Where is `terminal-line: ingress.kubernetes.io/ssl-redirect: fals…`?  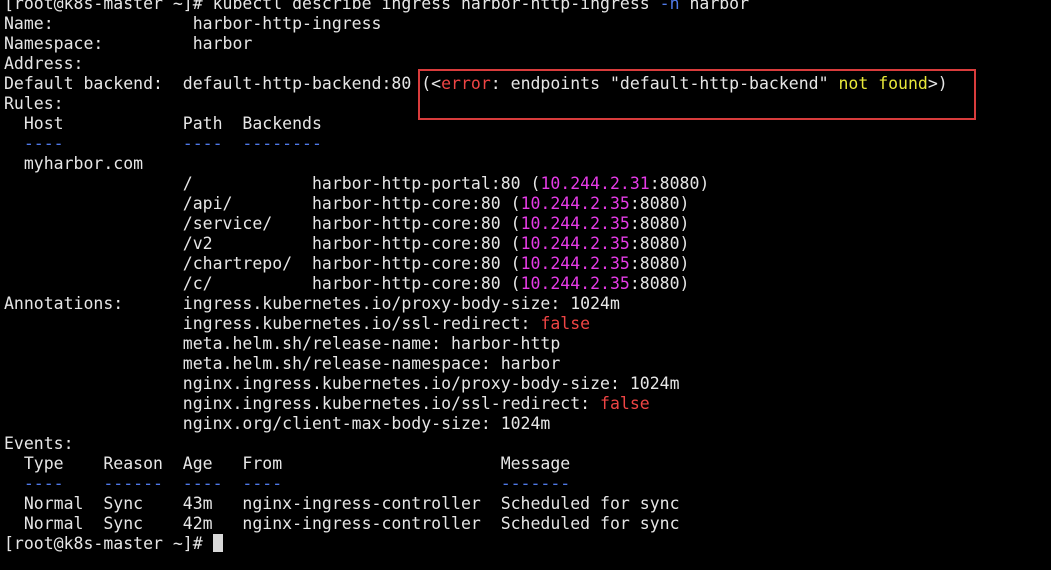 terminal-line: ingress.kubernetes.io/ssl-redirect: fals… is located at coordinates (297, 324).